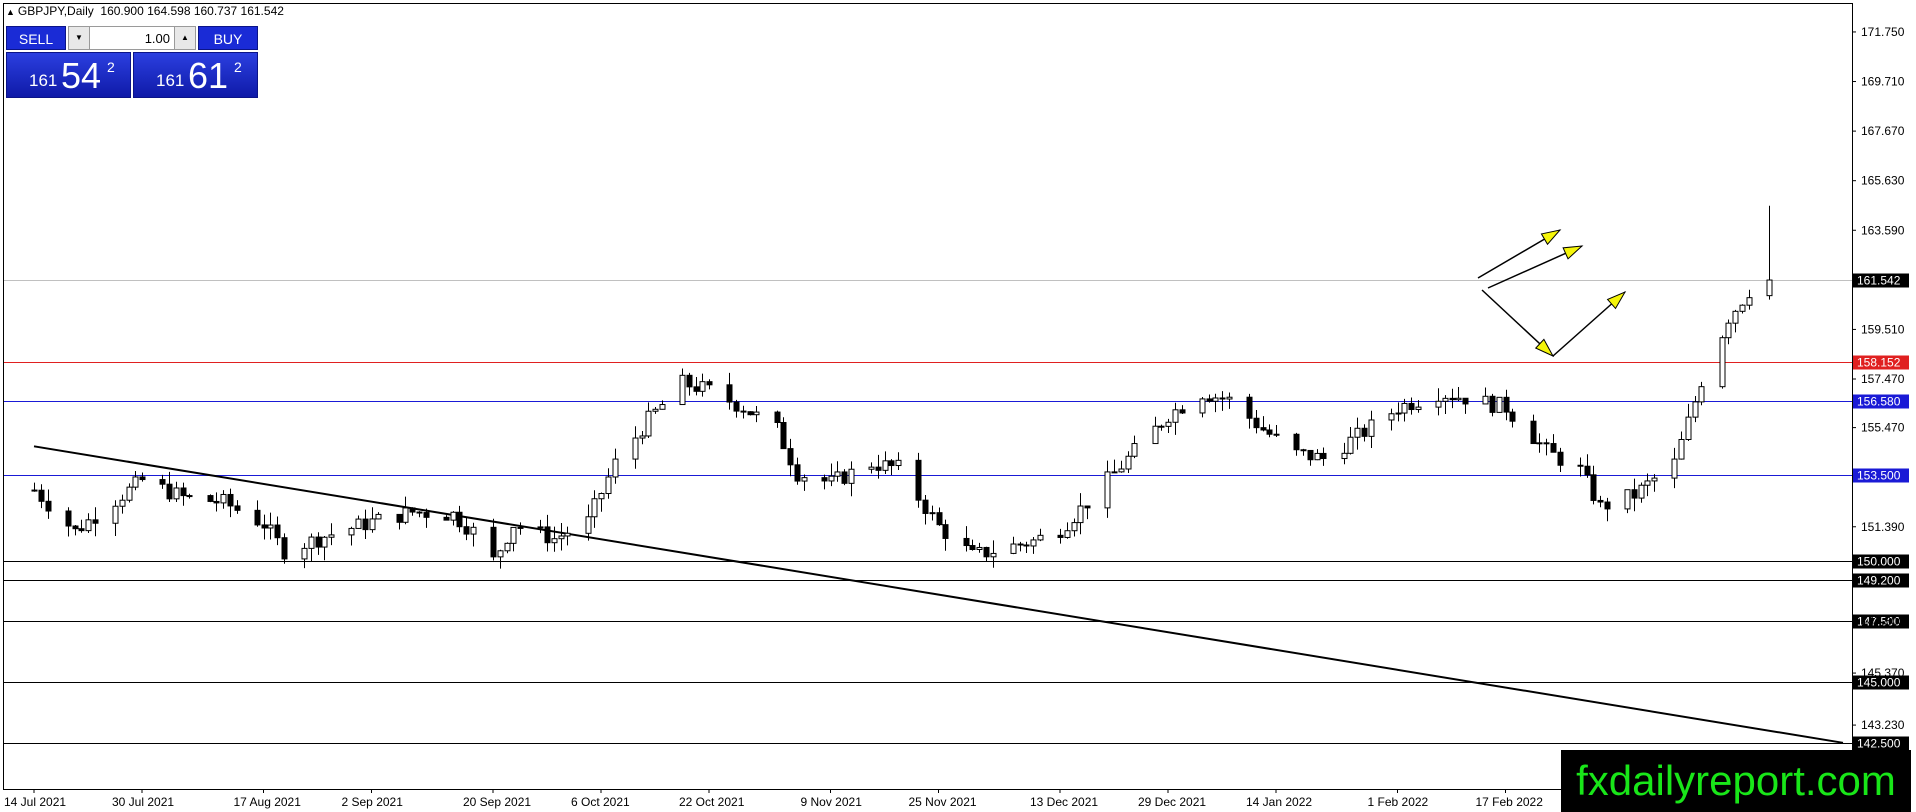 The height and width of the screenshot is (812, 1916). What do you see at coordinates (600, 802) in the screenshot?
I see `x-tick-label: 6 Oct 2021` at bounding box center [600, 802].